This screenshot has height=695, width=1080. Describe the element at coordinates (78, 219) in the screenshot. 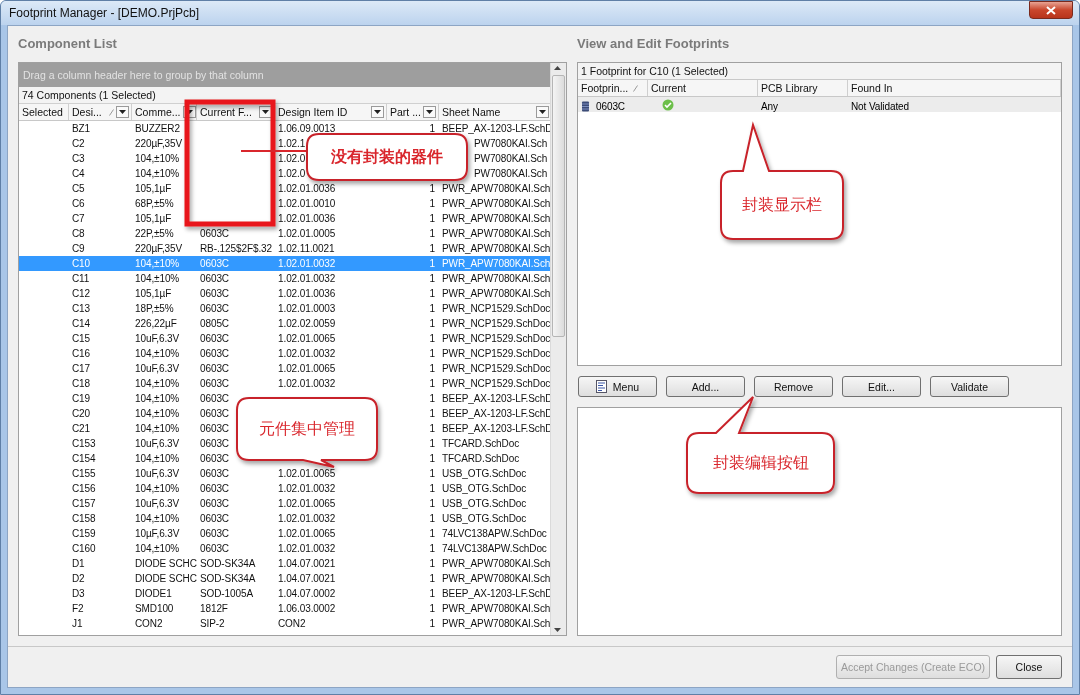

I see `table-cell-text: C7` at that location.